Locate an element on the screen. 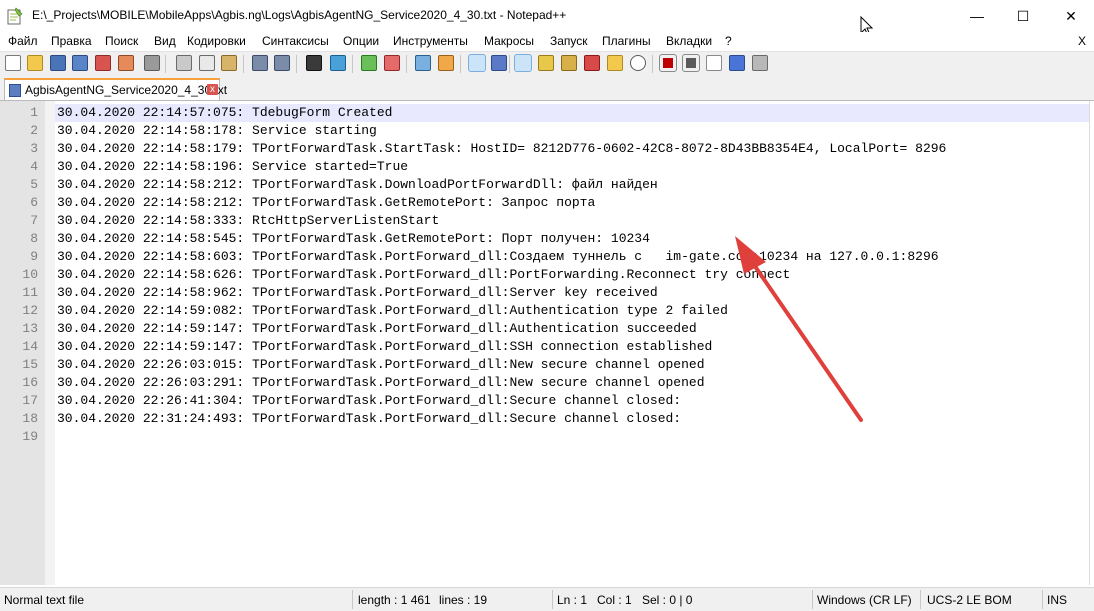  line-number: 19 is located at coordinates (30, 436).